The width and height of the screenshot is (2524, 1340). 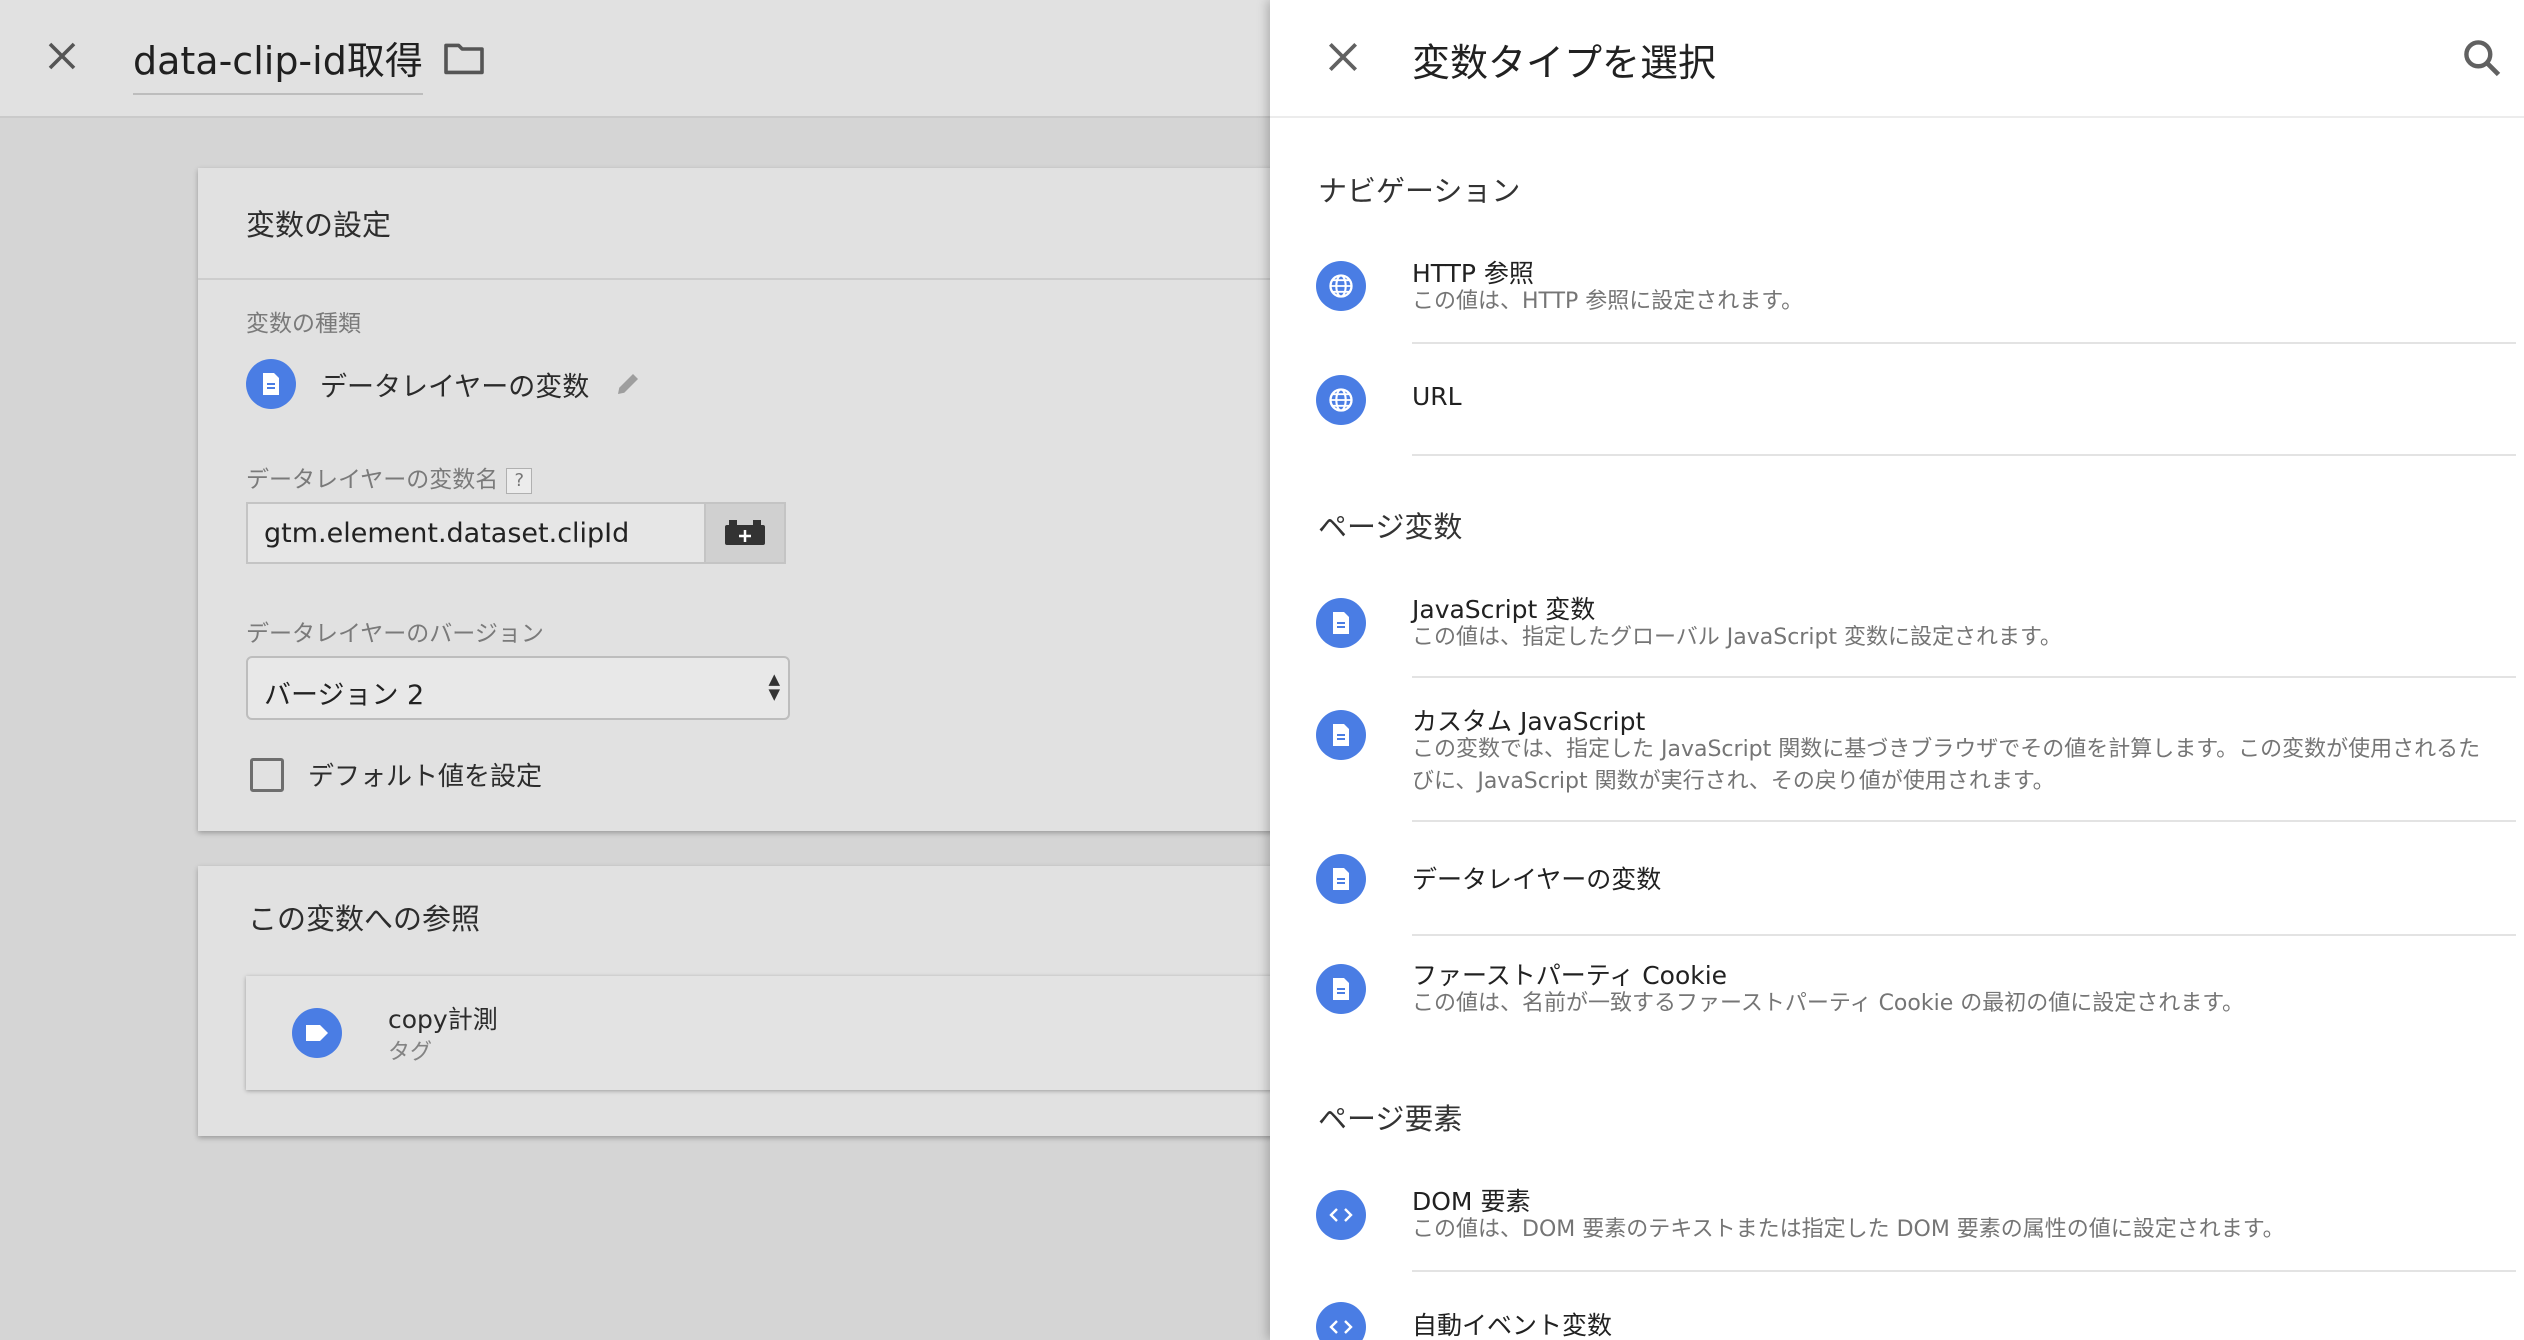 What do you see at coordinates (344, 695) in the screenshot?
I see `data-layer-version-value: バージョン 2` at bounding box center [344, 695].